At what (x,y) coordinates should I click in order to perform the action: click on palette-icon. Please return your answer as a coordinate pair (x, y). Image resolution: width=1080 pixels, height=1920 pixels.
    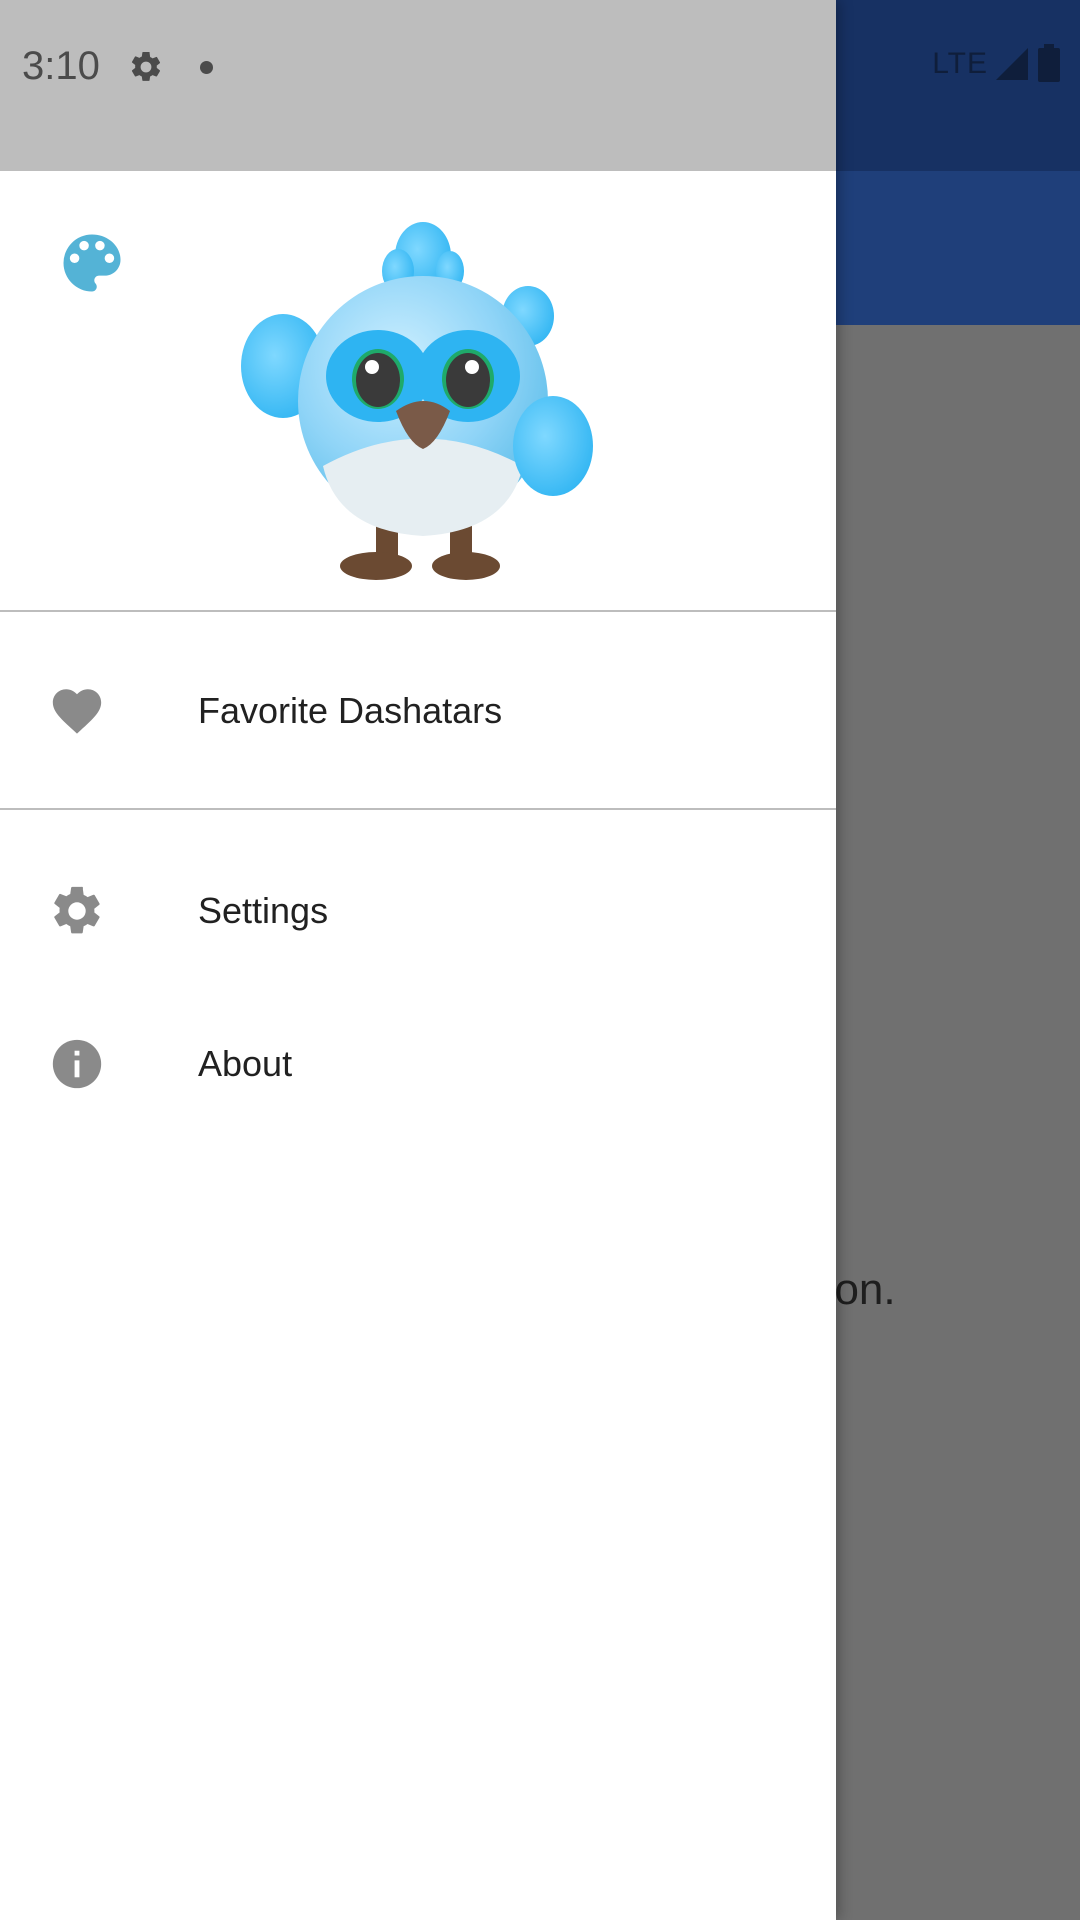
    Looking at the image, I should click on (92, 263).